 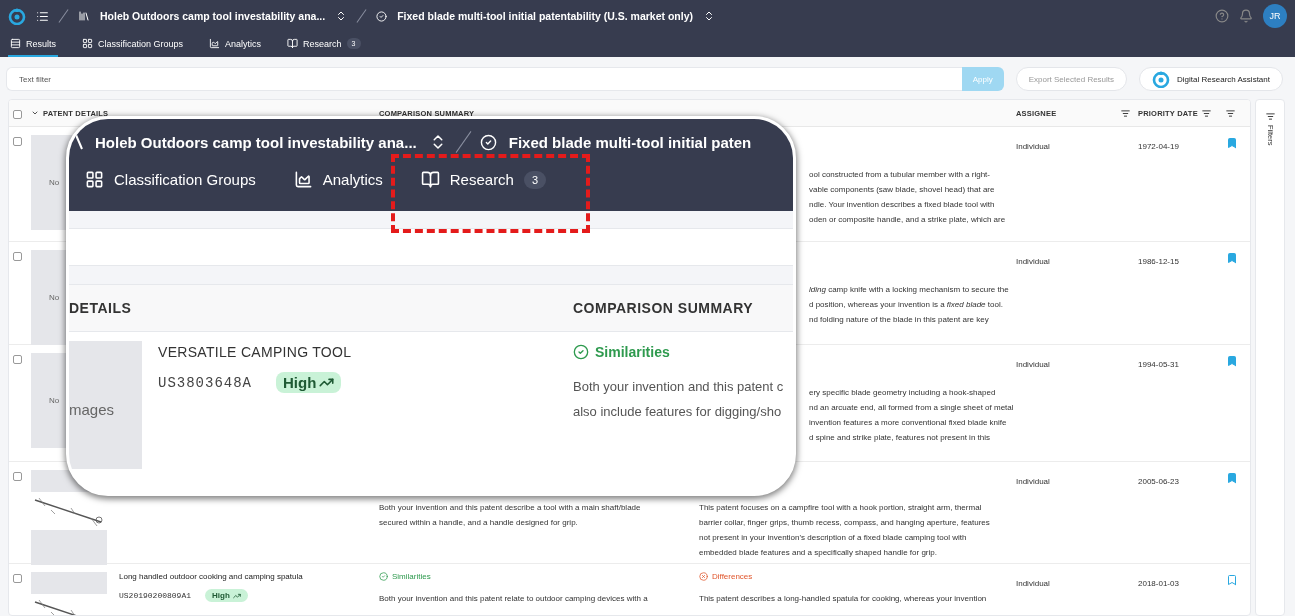 What do you see at coordinates (133, 44) in the screenshot?
I see `tab: Classification Groups` at bounding box center [133, 44].